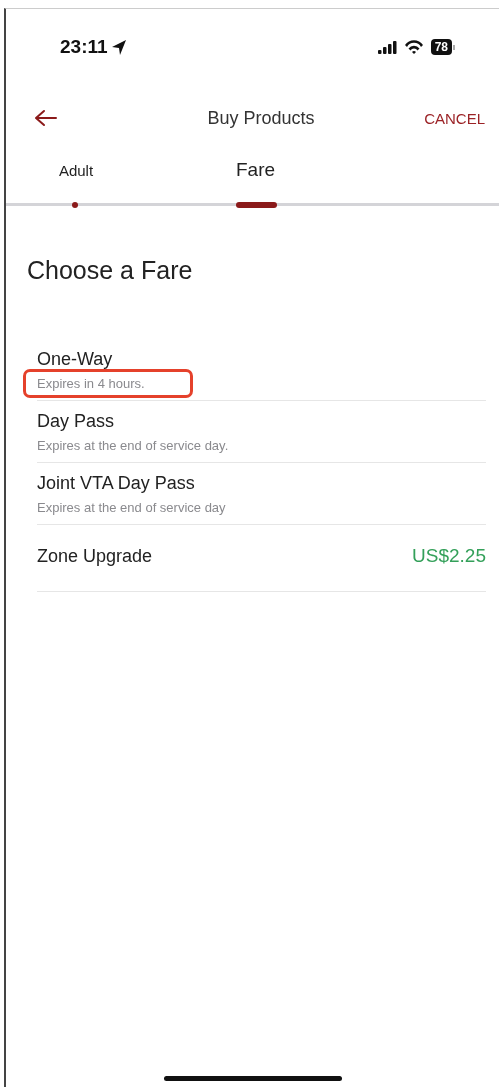  I want to click on back-button, so click(46, 118).